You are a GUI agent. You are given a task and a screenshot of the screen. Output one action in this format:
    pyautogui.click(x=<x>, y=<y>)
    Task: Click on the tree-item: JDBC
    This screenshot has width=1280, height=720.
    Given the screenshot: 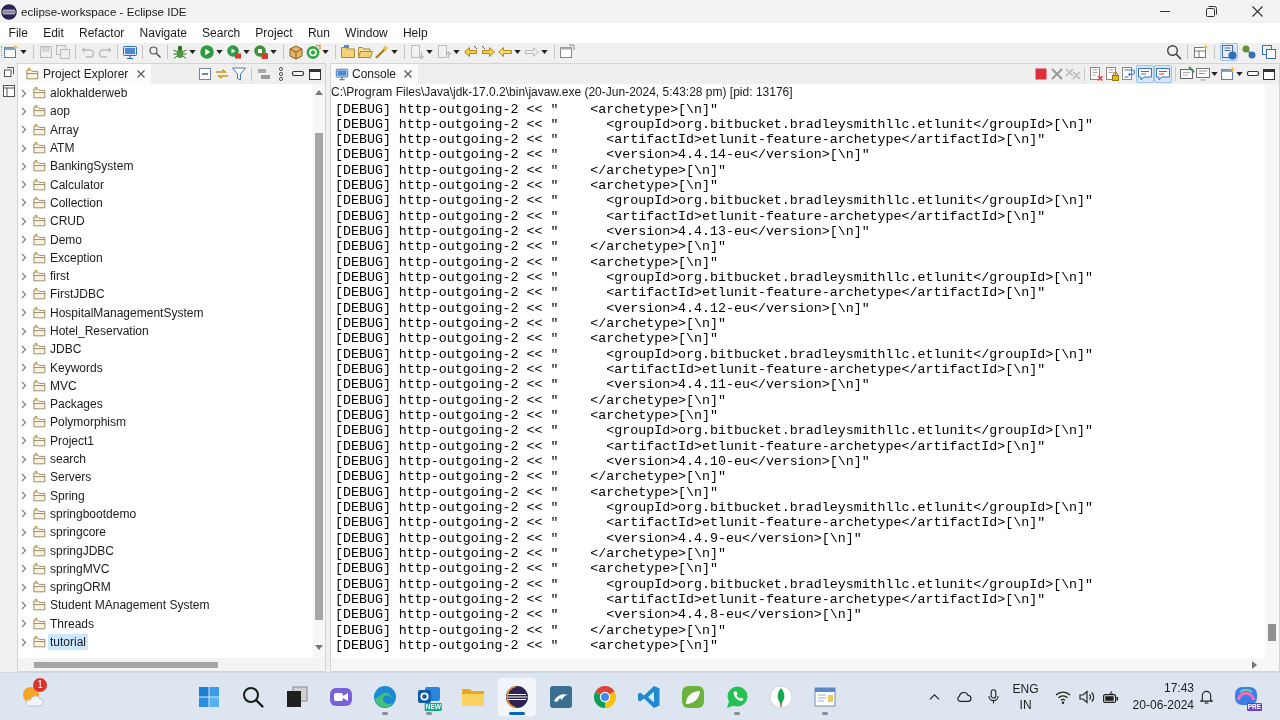 What is the action you would take?
    pyautogui.click(x=66, y=349)
    